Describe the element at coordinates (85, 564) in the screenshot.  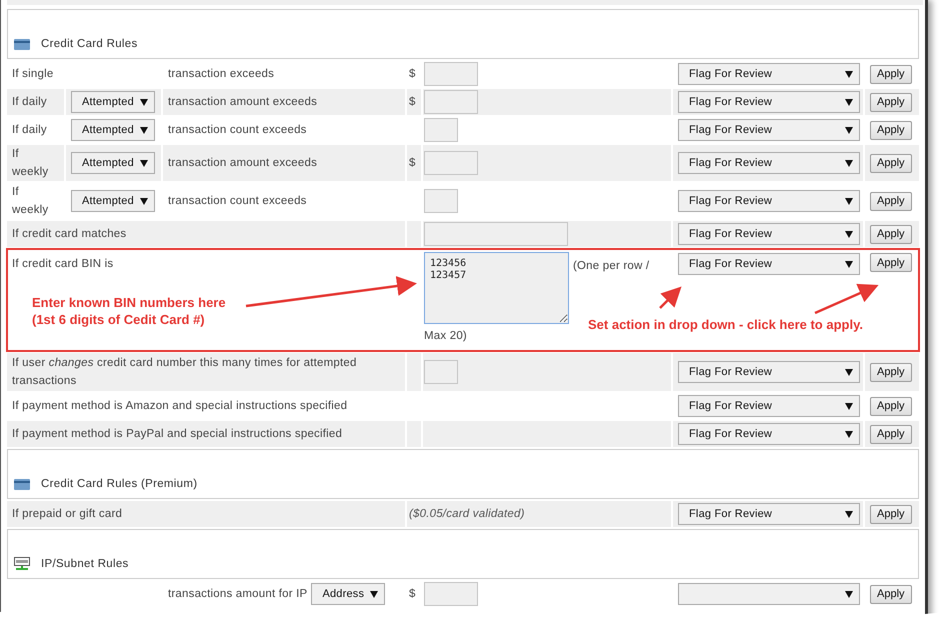
I see `section-title: IP/Subnet Rules` at that location.